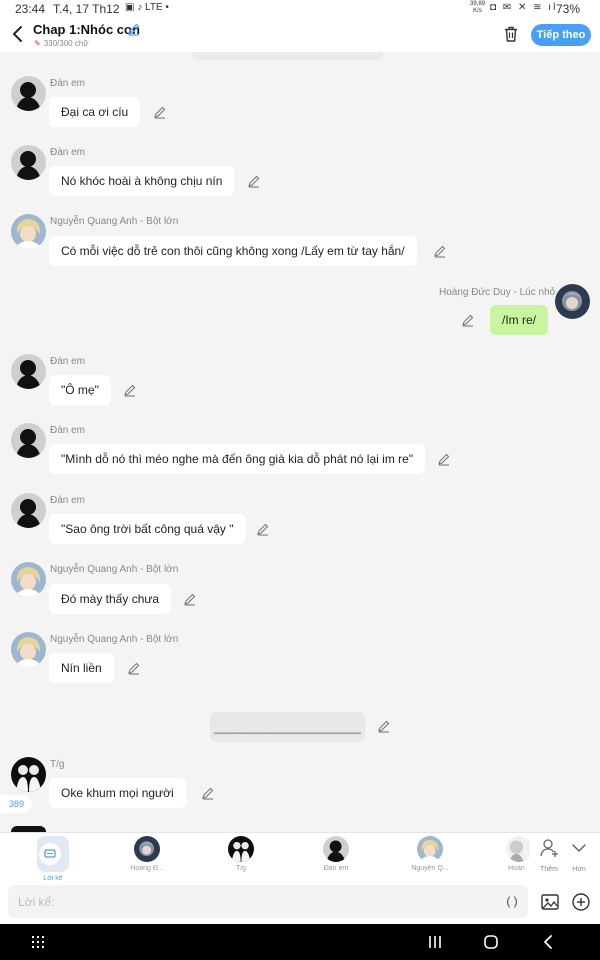 This screenshot has height=960, width=600. I want to click on chevron-down-icon, so click(579, 848).